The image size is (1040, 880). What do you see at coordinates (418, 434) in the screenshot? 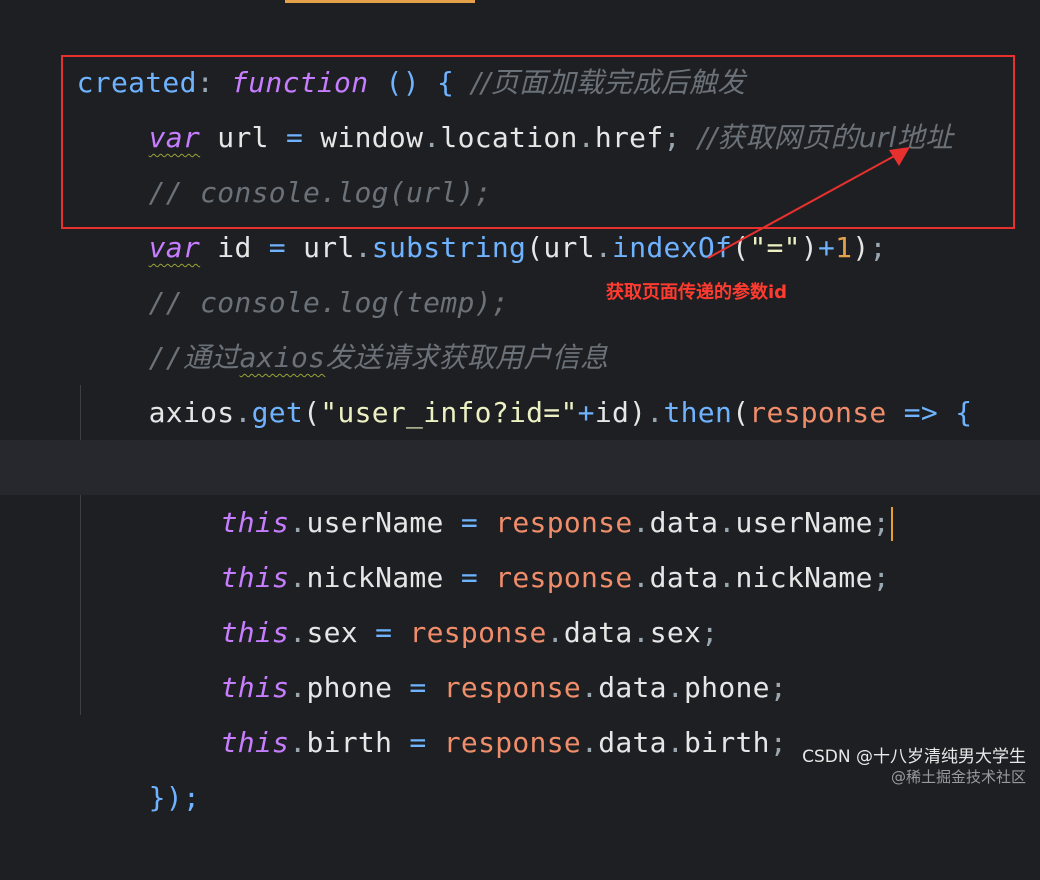
I see `code-line-8: console.log(response.data);` at bounding box center [418, 434].